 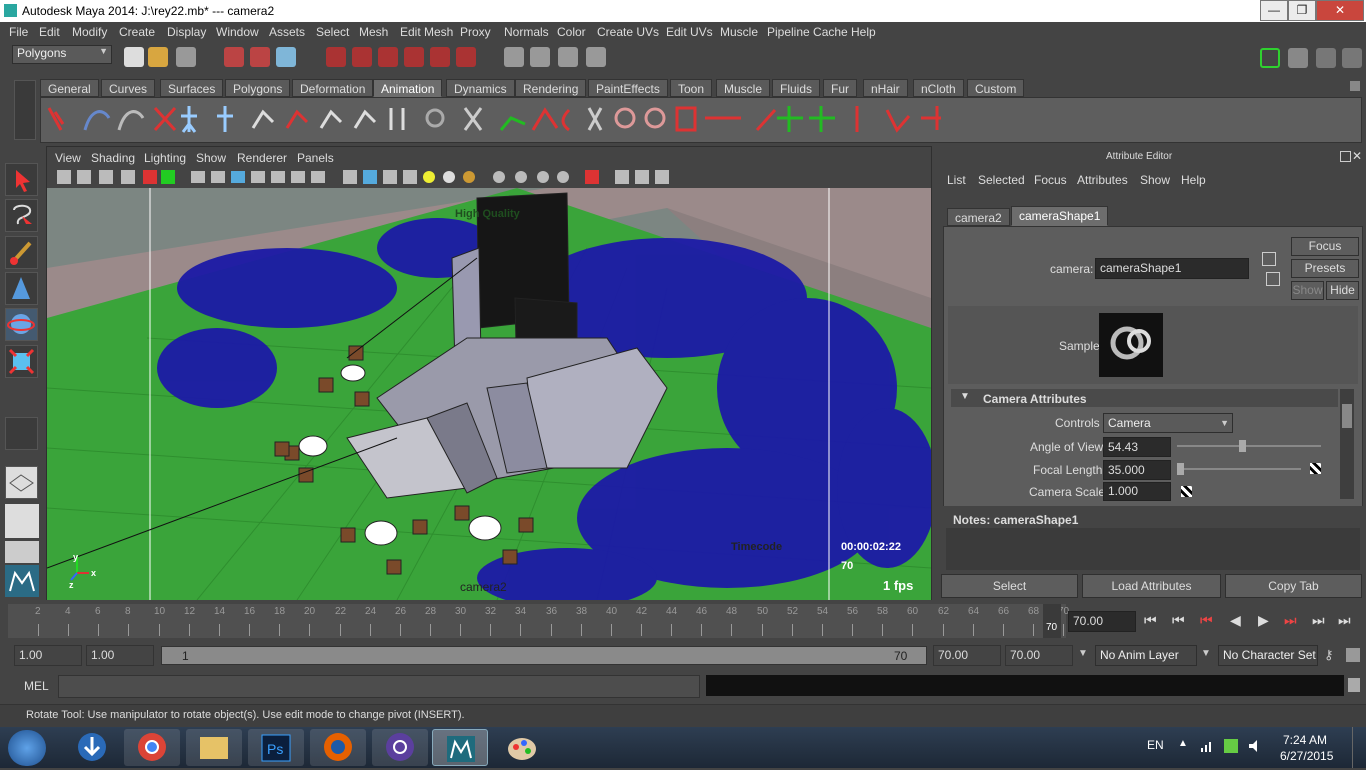 What do you see at coordinates (460, 747) in the screenshot?
I see `taskbar-maya-icon` at bounding box center [460, 747].